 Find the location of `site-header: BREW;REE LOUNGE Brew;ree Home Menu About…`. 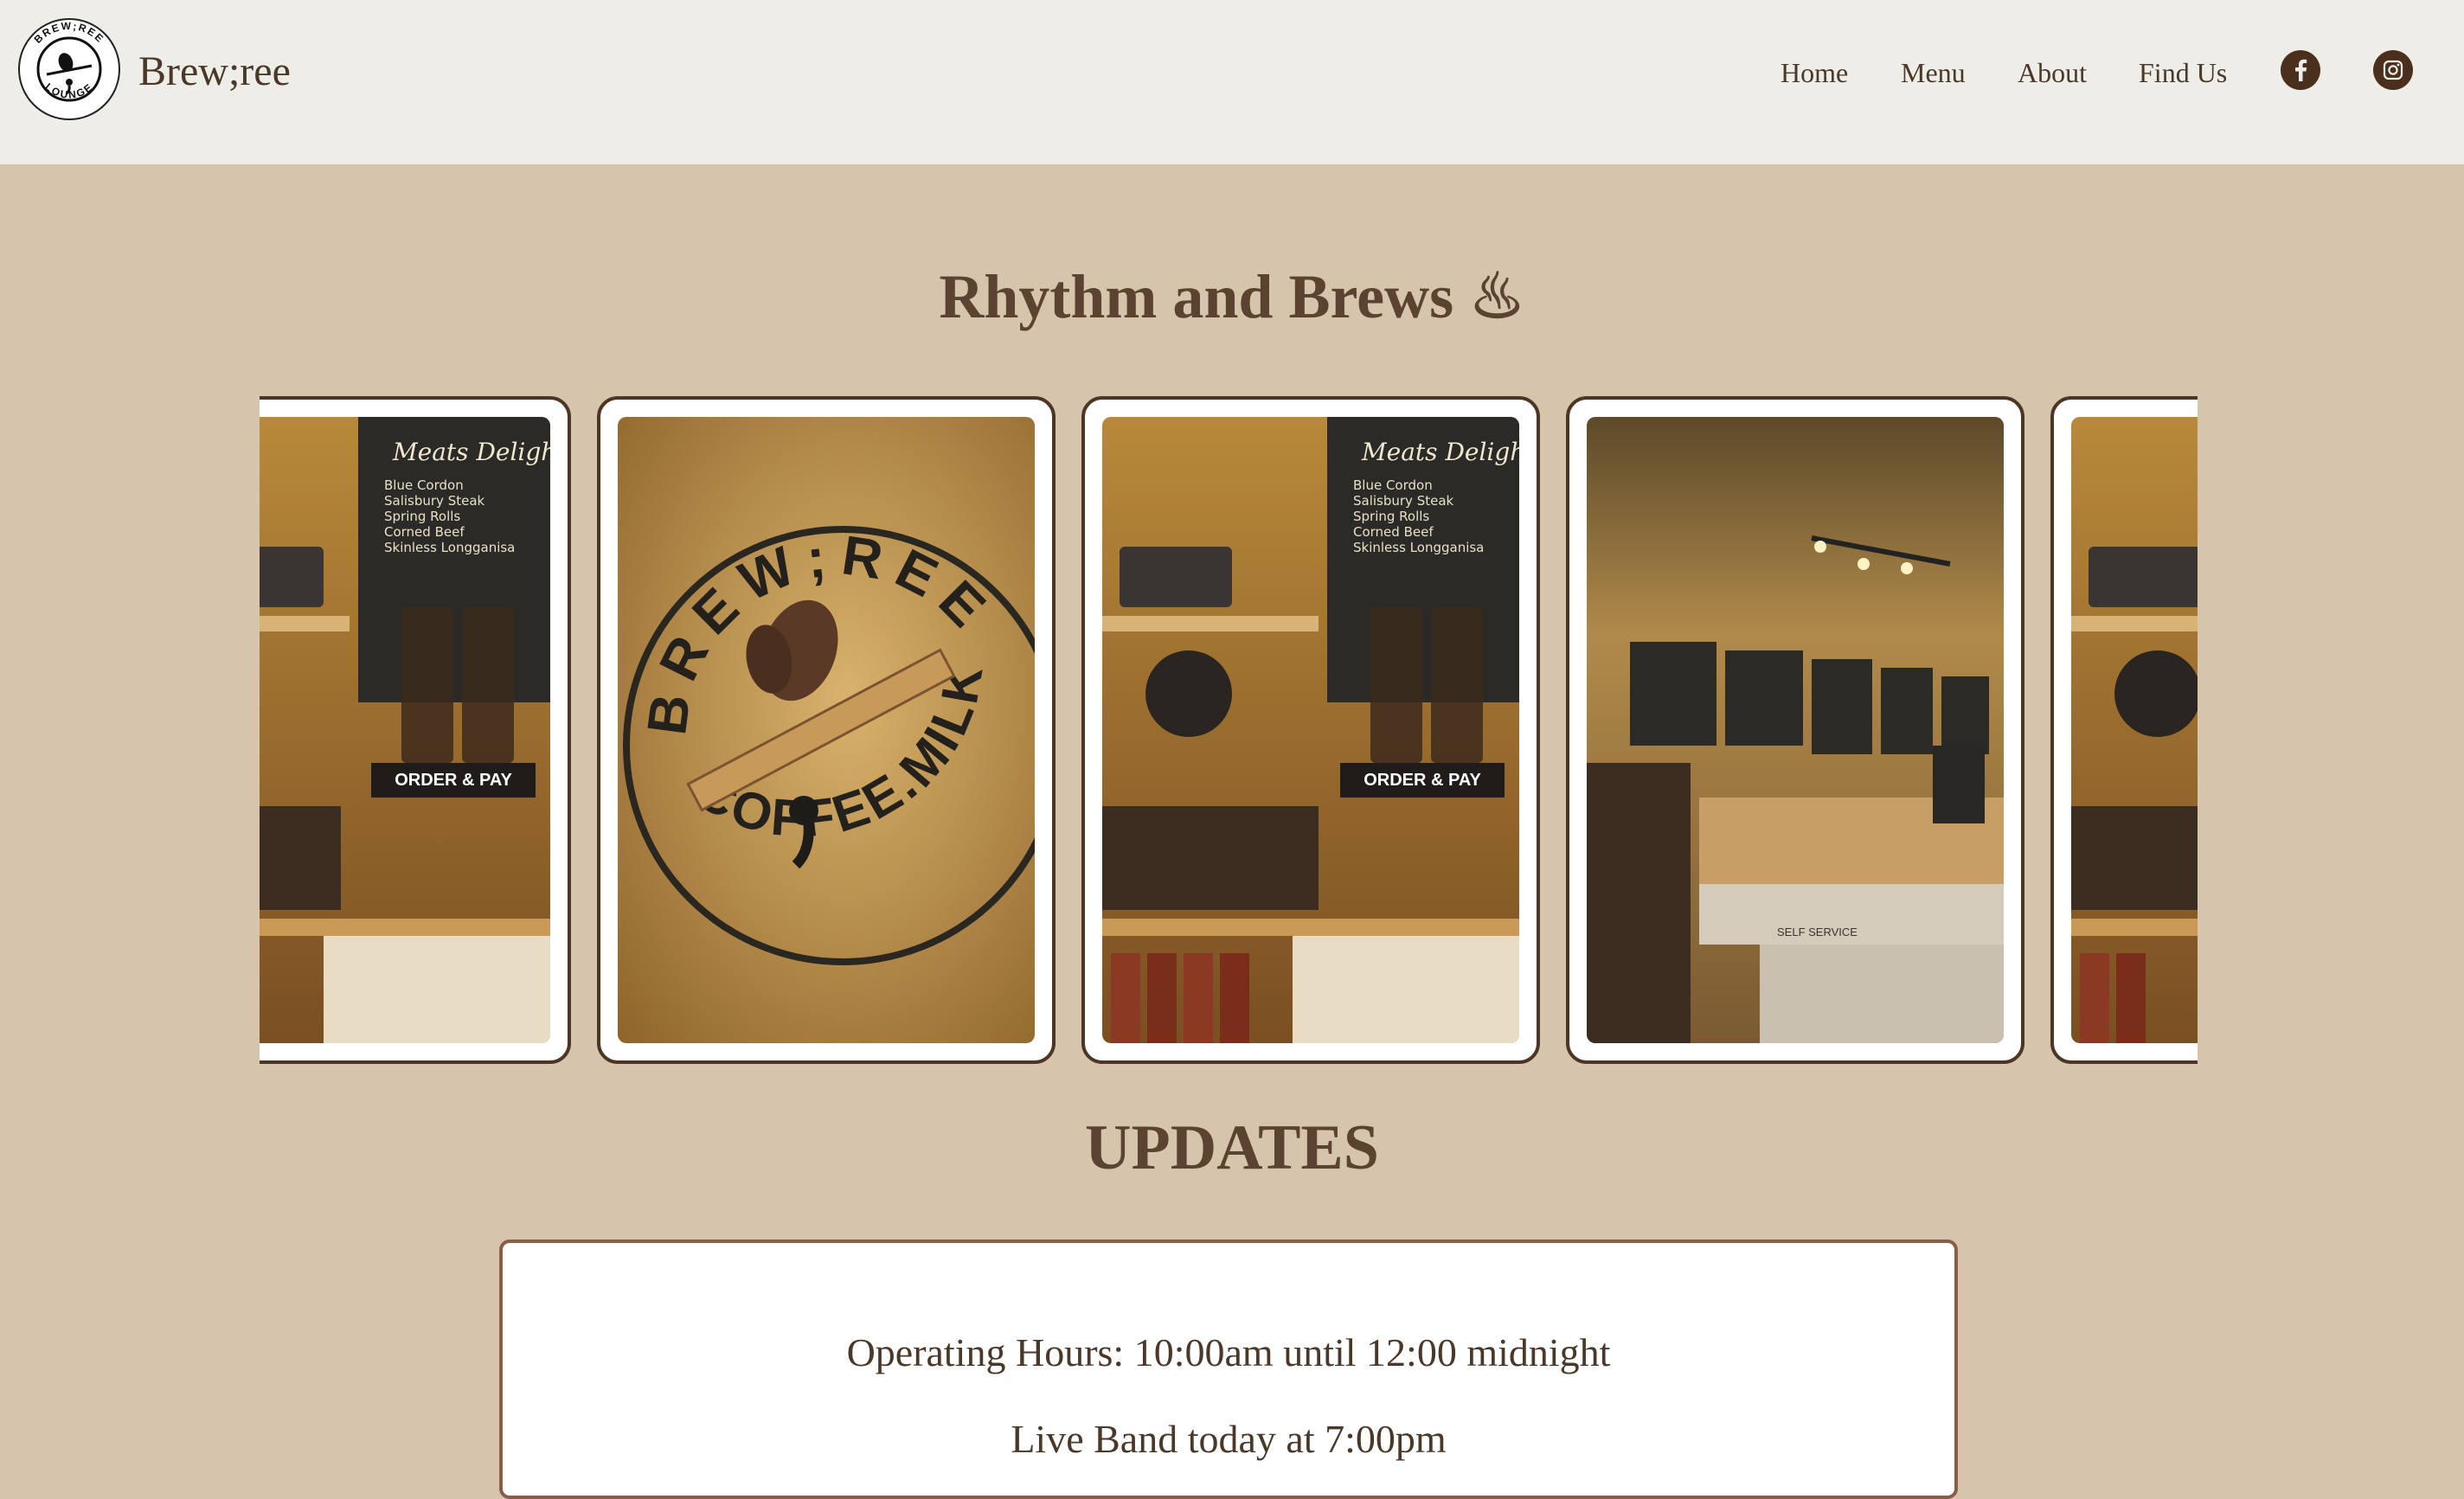

site-header: BREW;REE LOUNGE Brew;ree Home Menu About… is located at coordinates (1232, 82).